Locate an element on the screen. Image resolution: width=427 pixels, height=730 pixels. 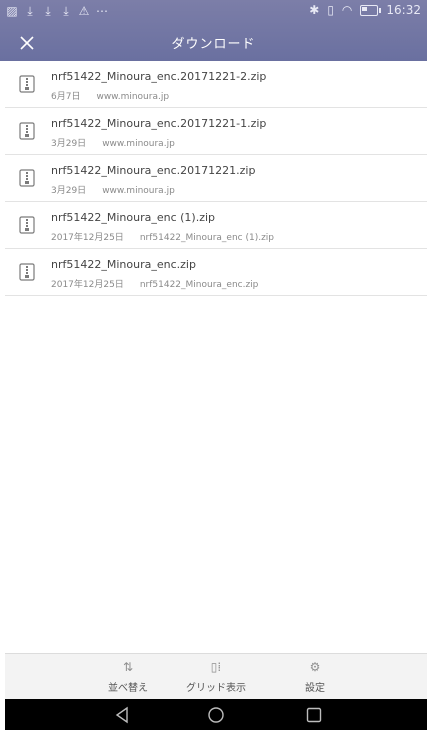
file-meta: 6月7日 www.minoura.jp is located at coordinates (110, 95).